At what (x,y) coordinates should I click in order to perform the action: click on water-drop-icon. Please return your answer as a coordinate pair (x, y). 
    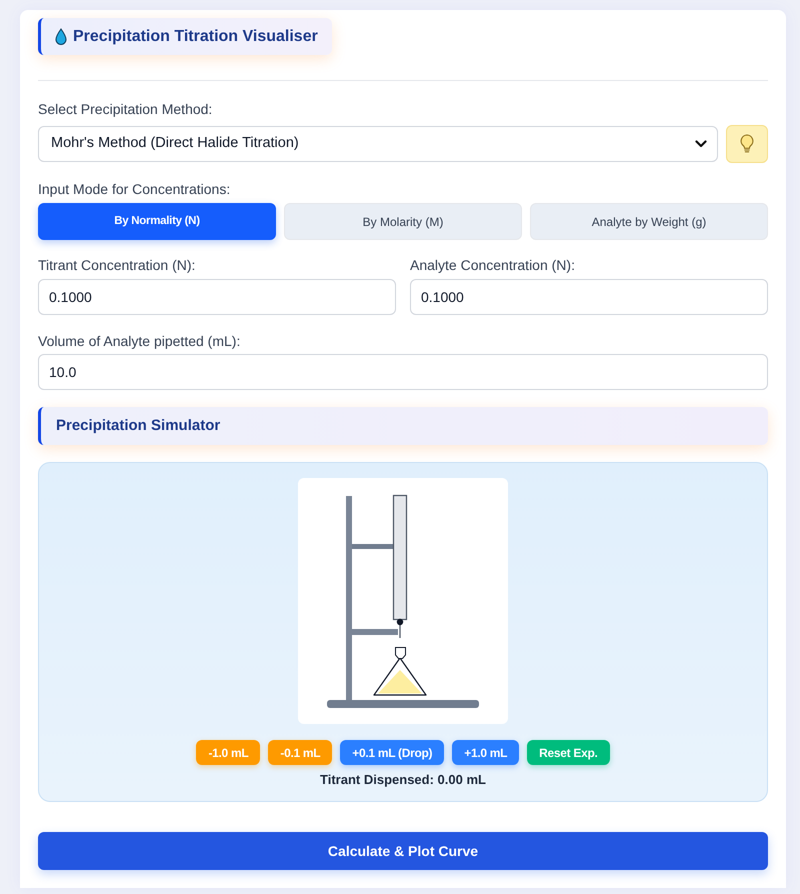
    Looking at the image, I should click on (61, 36).